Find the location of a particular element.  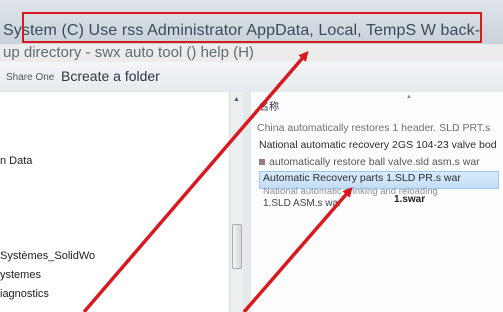

toolbar: Share One Bcreate a folder is located at coordinates (251, 77).